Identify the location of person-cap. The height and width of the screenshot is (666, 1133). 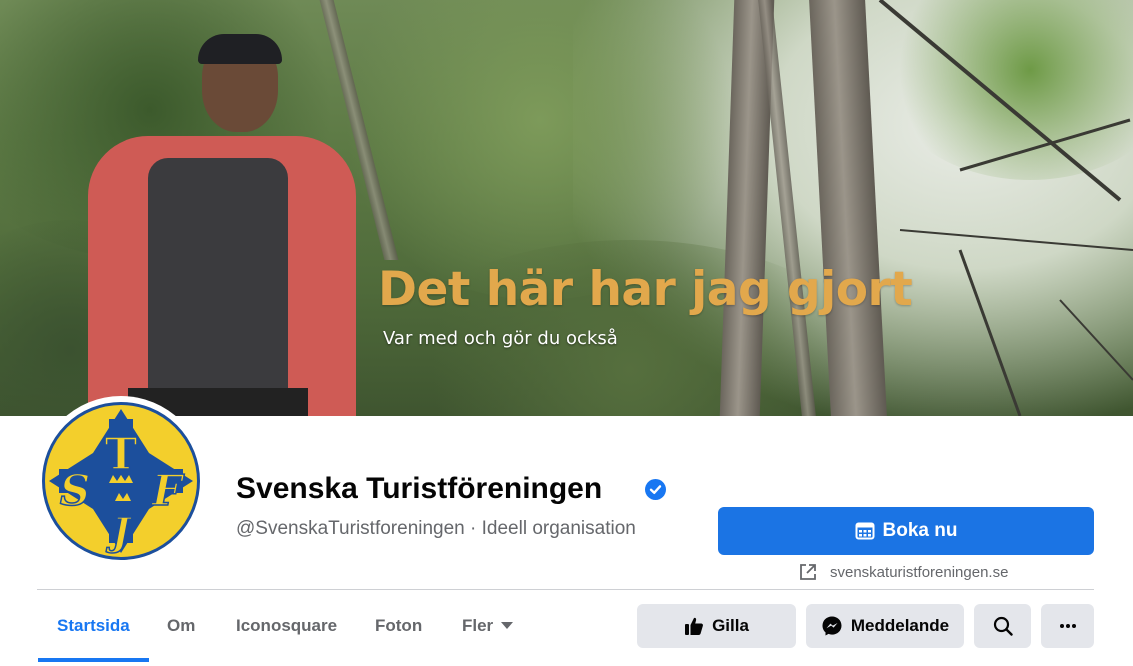
(240, 49).